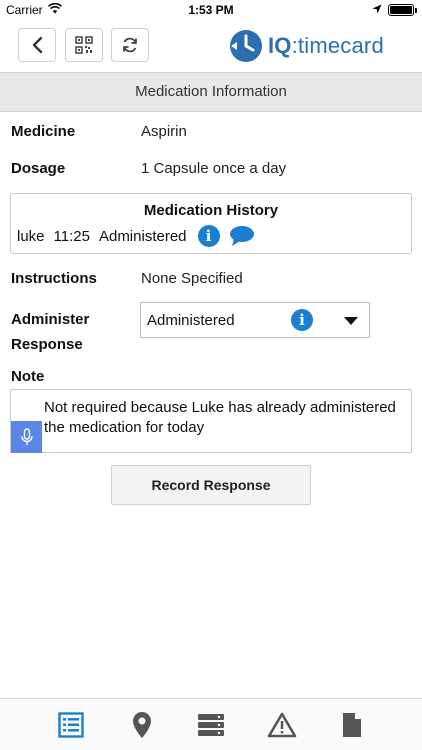  What do you see at coordinates (54, 278) in the screenshot?
I see `instructions-label: Instructions` at bounding box center [54, 278].